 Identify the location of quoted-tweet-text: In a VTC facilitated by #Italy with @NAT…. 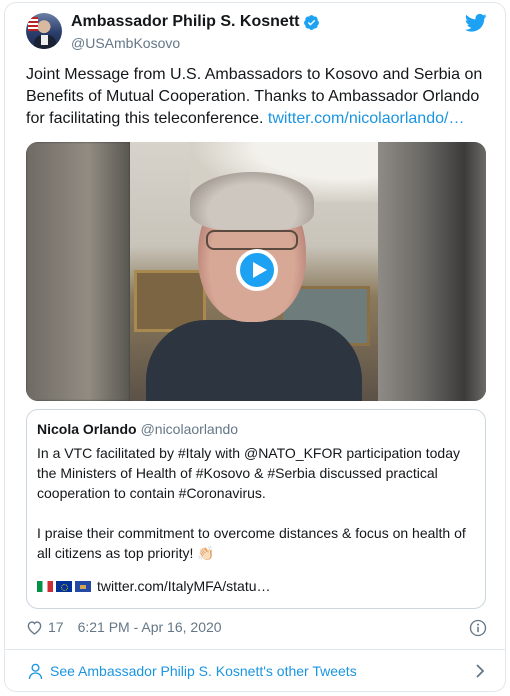
(251, 503).